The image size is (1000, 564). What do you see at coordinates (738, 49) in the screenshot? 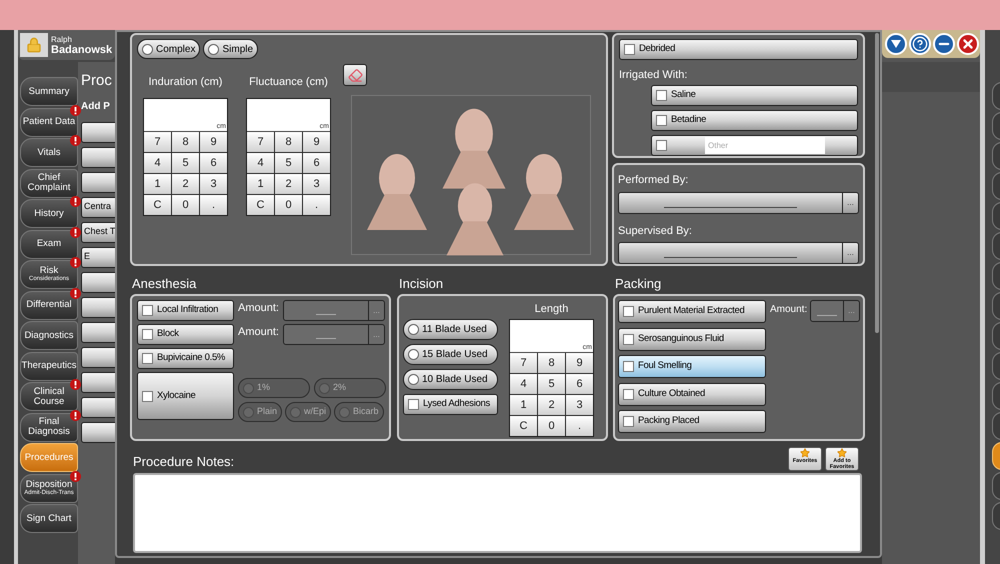
I see `checkbox-button: Debrided` at bounding box center [738, 49].